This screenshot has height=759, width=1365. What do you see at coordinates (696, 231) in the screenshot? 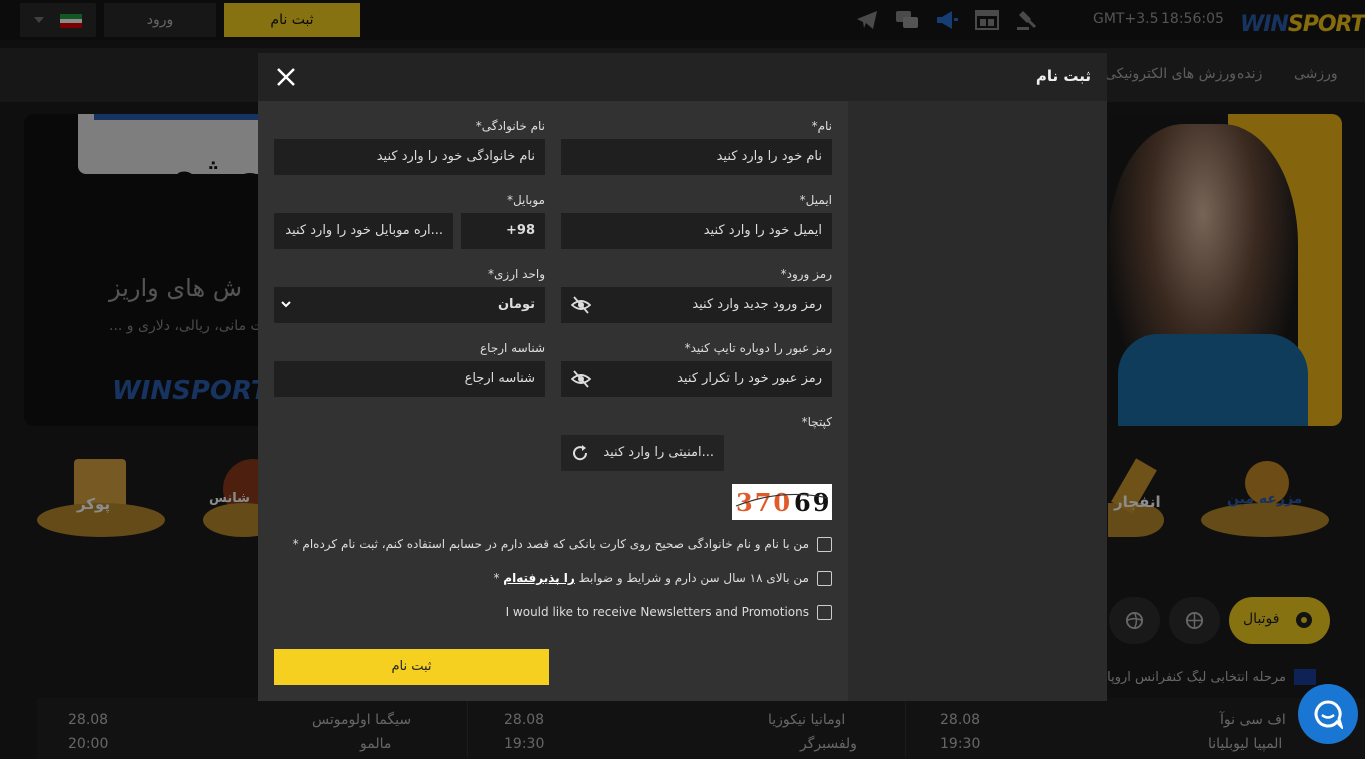
I see `email-input: ایمیل خود را وارد کنید` at bounding box center [696, 231].